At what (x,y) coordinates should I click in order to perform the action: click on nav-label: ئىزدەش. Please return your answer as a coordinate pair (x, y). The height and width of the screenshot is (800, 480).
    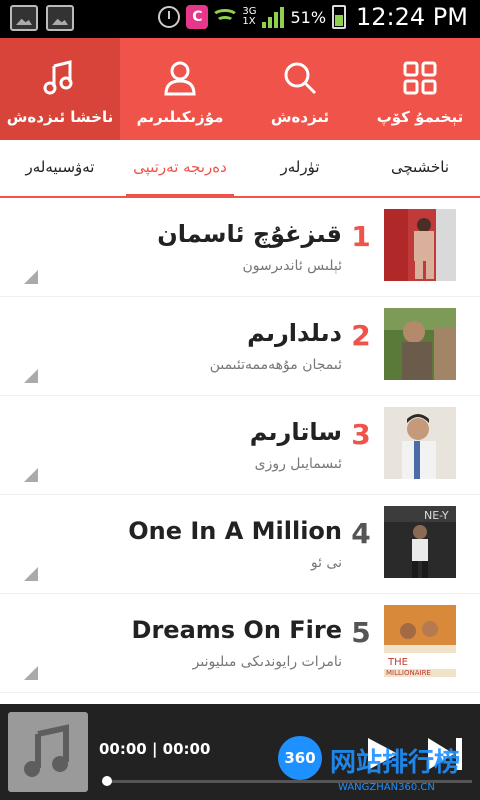
    Looking at the image, I should click on (300, 117).